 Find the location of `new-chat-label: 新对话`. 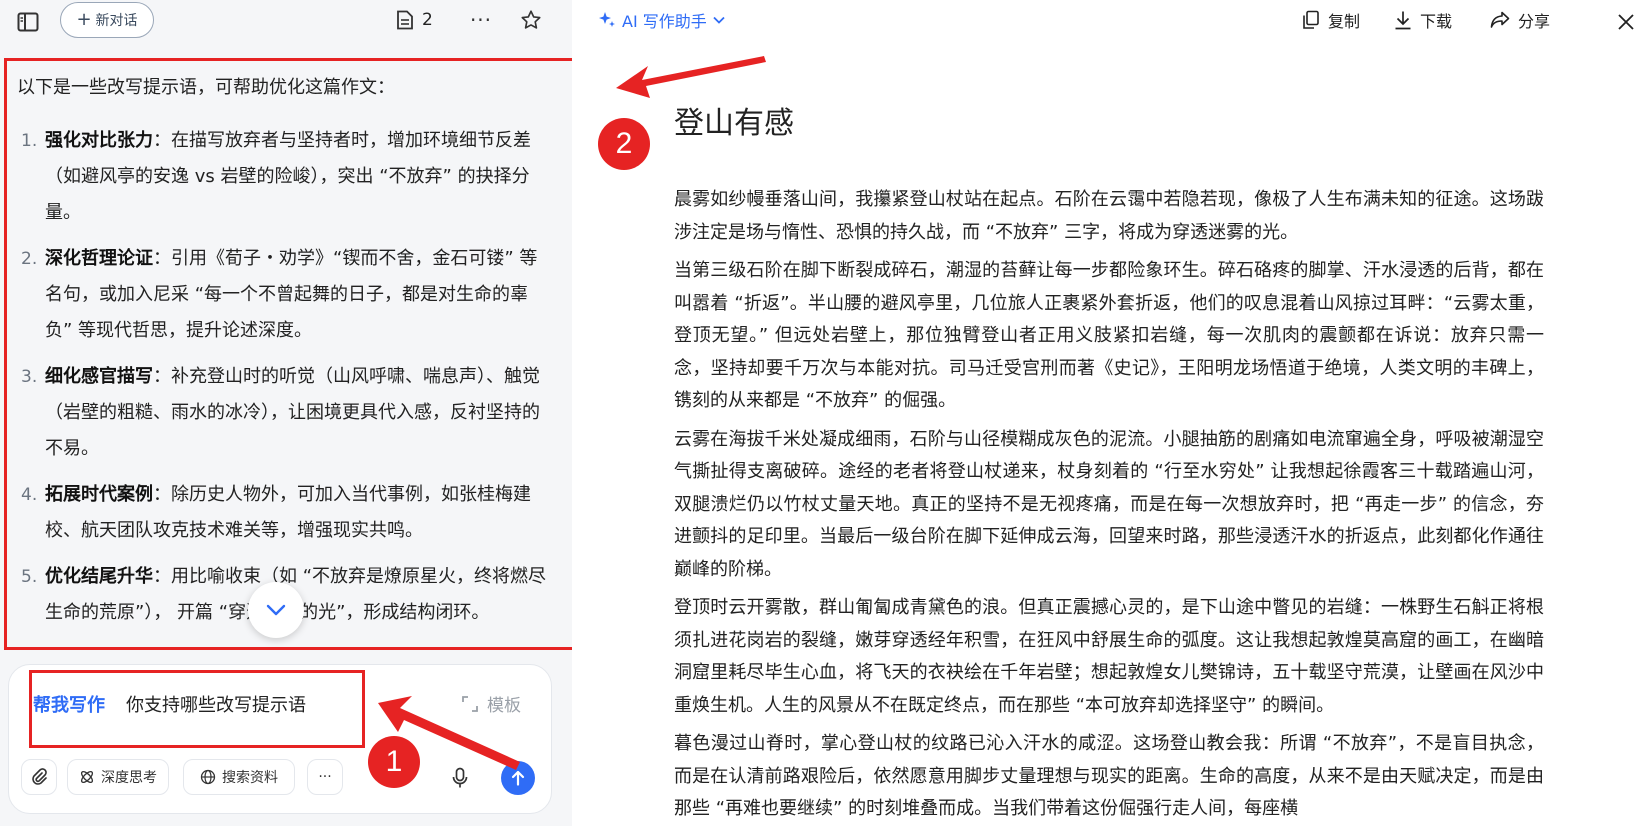

new-chat-label: 新对话 is located at coordinates (116, 21).